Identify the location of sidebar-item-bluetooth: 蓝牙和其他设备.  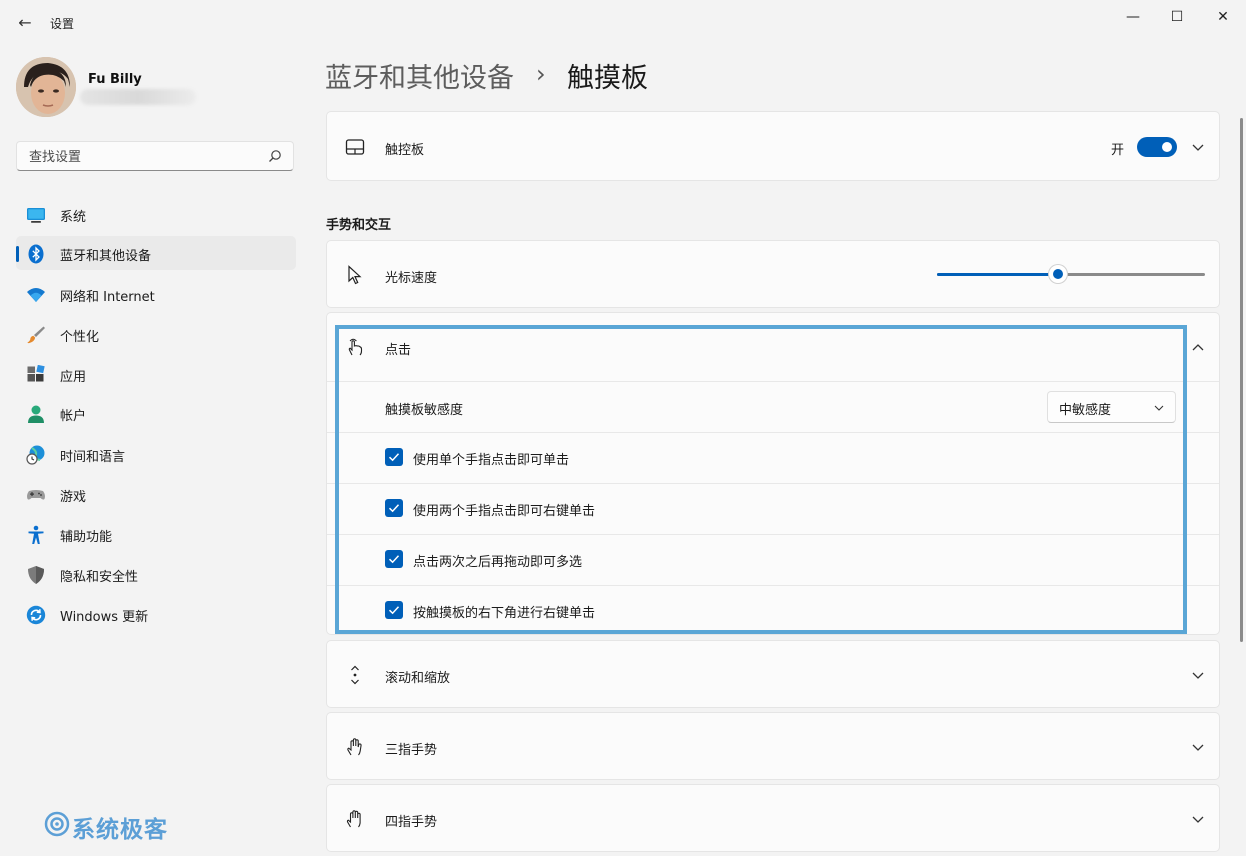
(156, 253).